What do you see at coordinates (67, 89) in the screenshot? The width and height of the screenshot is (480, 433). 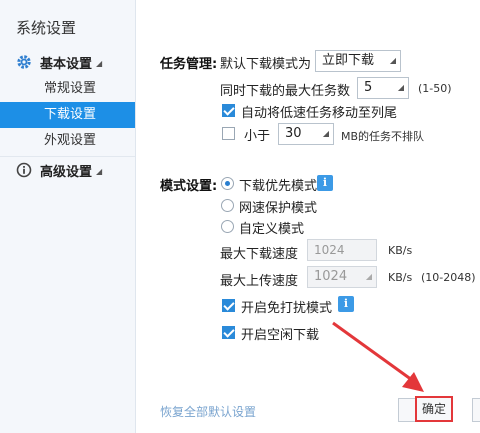 I see `sidebar-item-general: 常规设置` at bounding box center [67, 89].